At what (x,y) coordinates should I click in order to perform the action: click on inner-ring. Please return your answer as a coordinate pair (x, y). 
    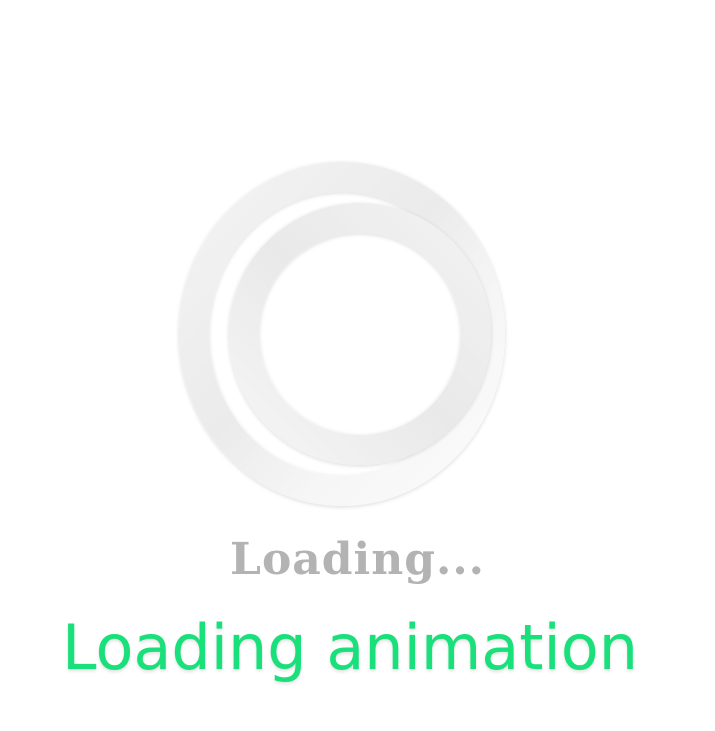
    Looking at the image, I should click on (360, 334).